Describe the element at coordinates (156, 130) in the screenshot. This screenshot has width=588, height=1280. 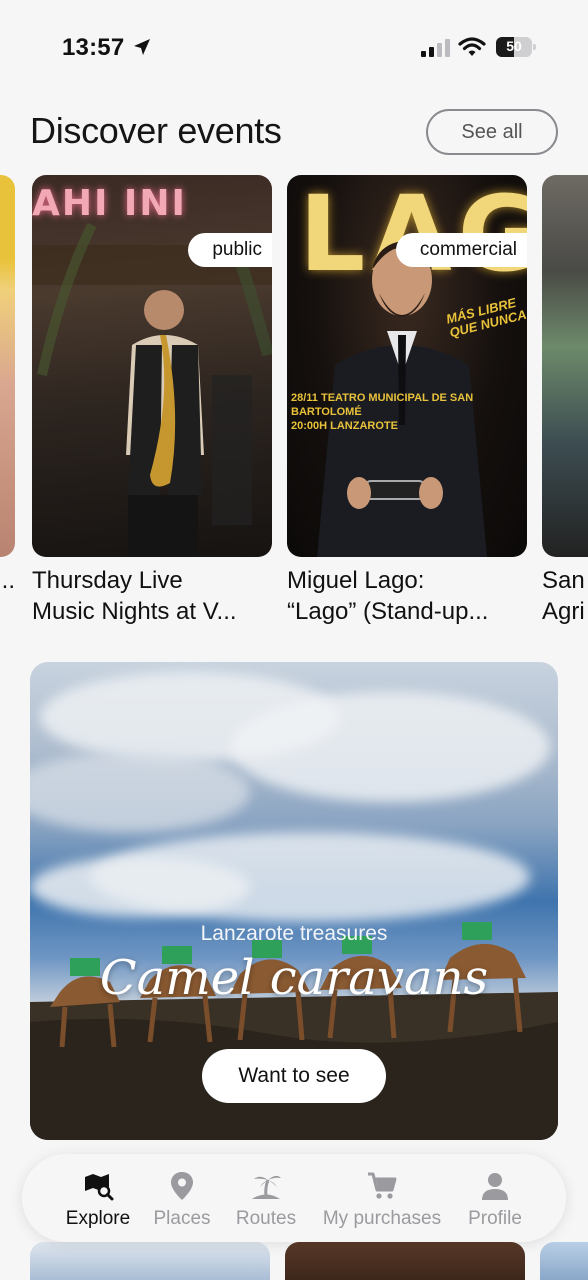
I see `section-title: Discover events` at that location.